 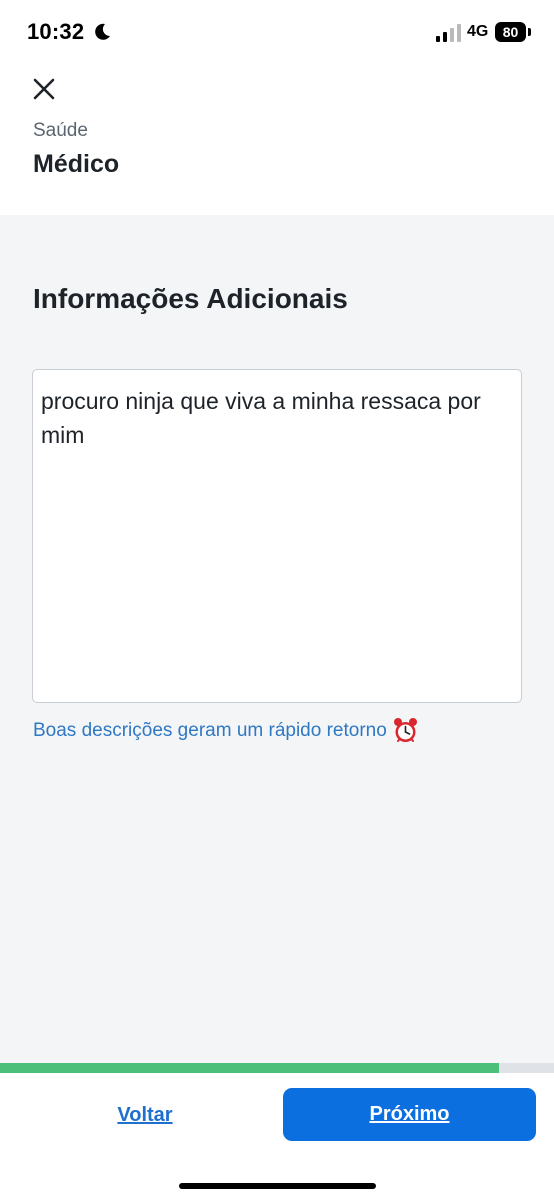 I want to click on hint-label: Boas descrições geram um rápido retorno, so click(x=210, y=730).